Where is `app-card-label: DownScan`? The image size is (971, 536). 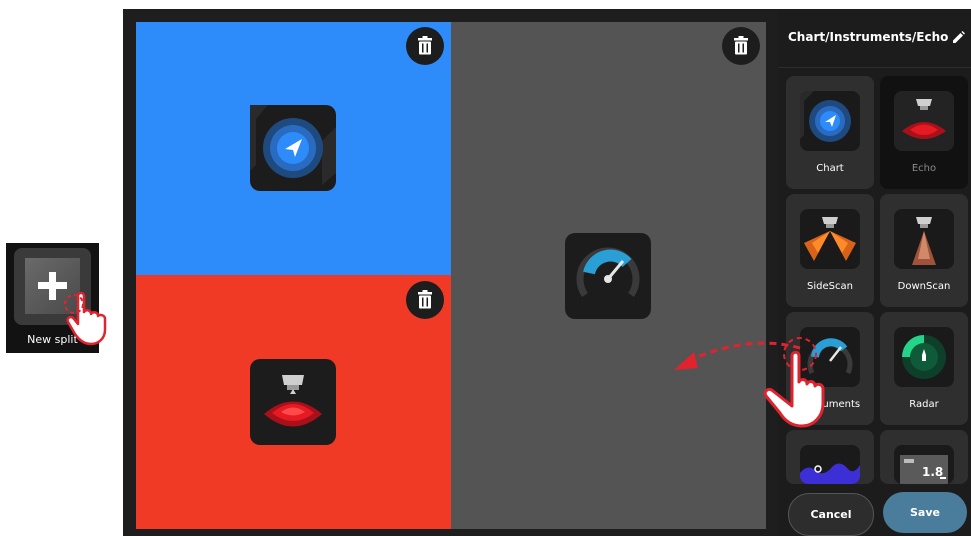 app-card-label: DownScan is located at coordinates (924, 286).